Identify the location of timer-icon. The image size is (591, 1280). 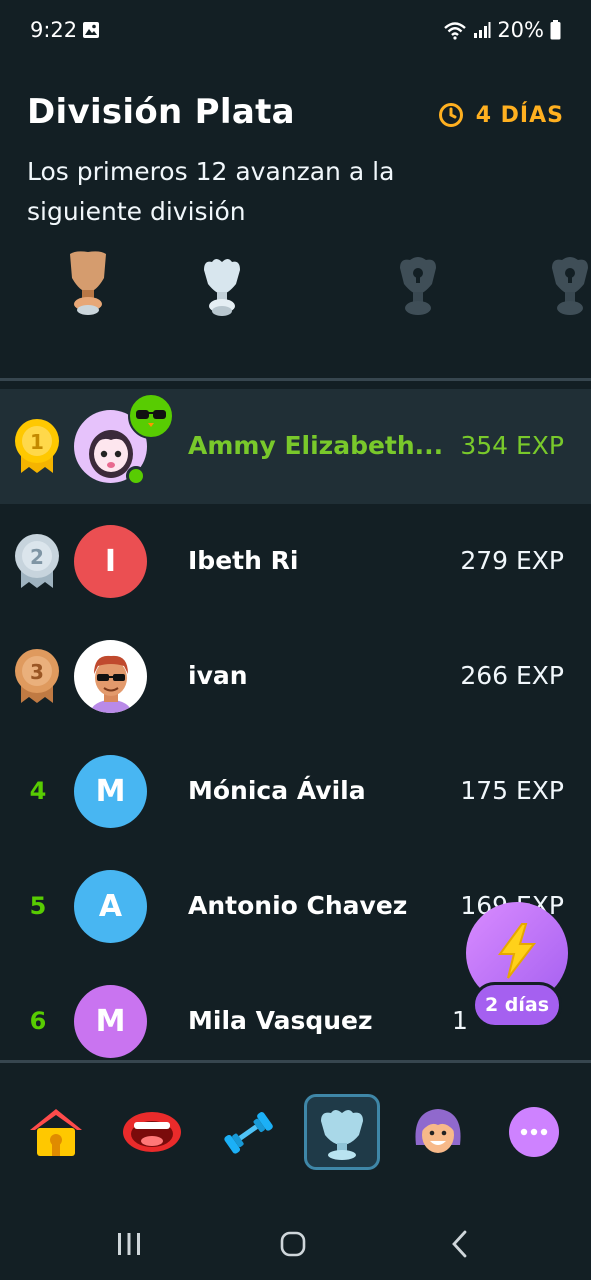
(450, 115).